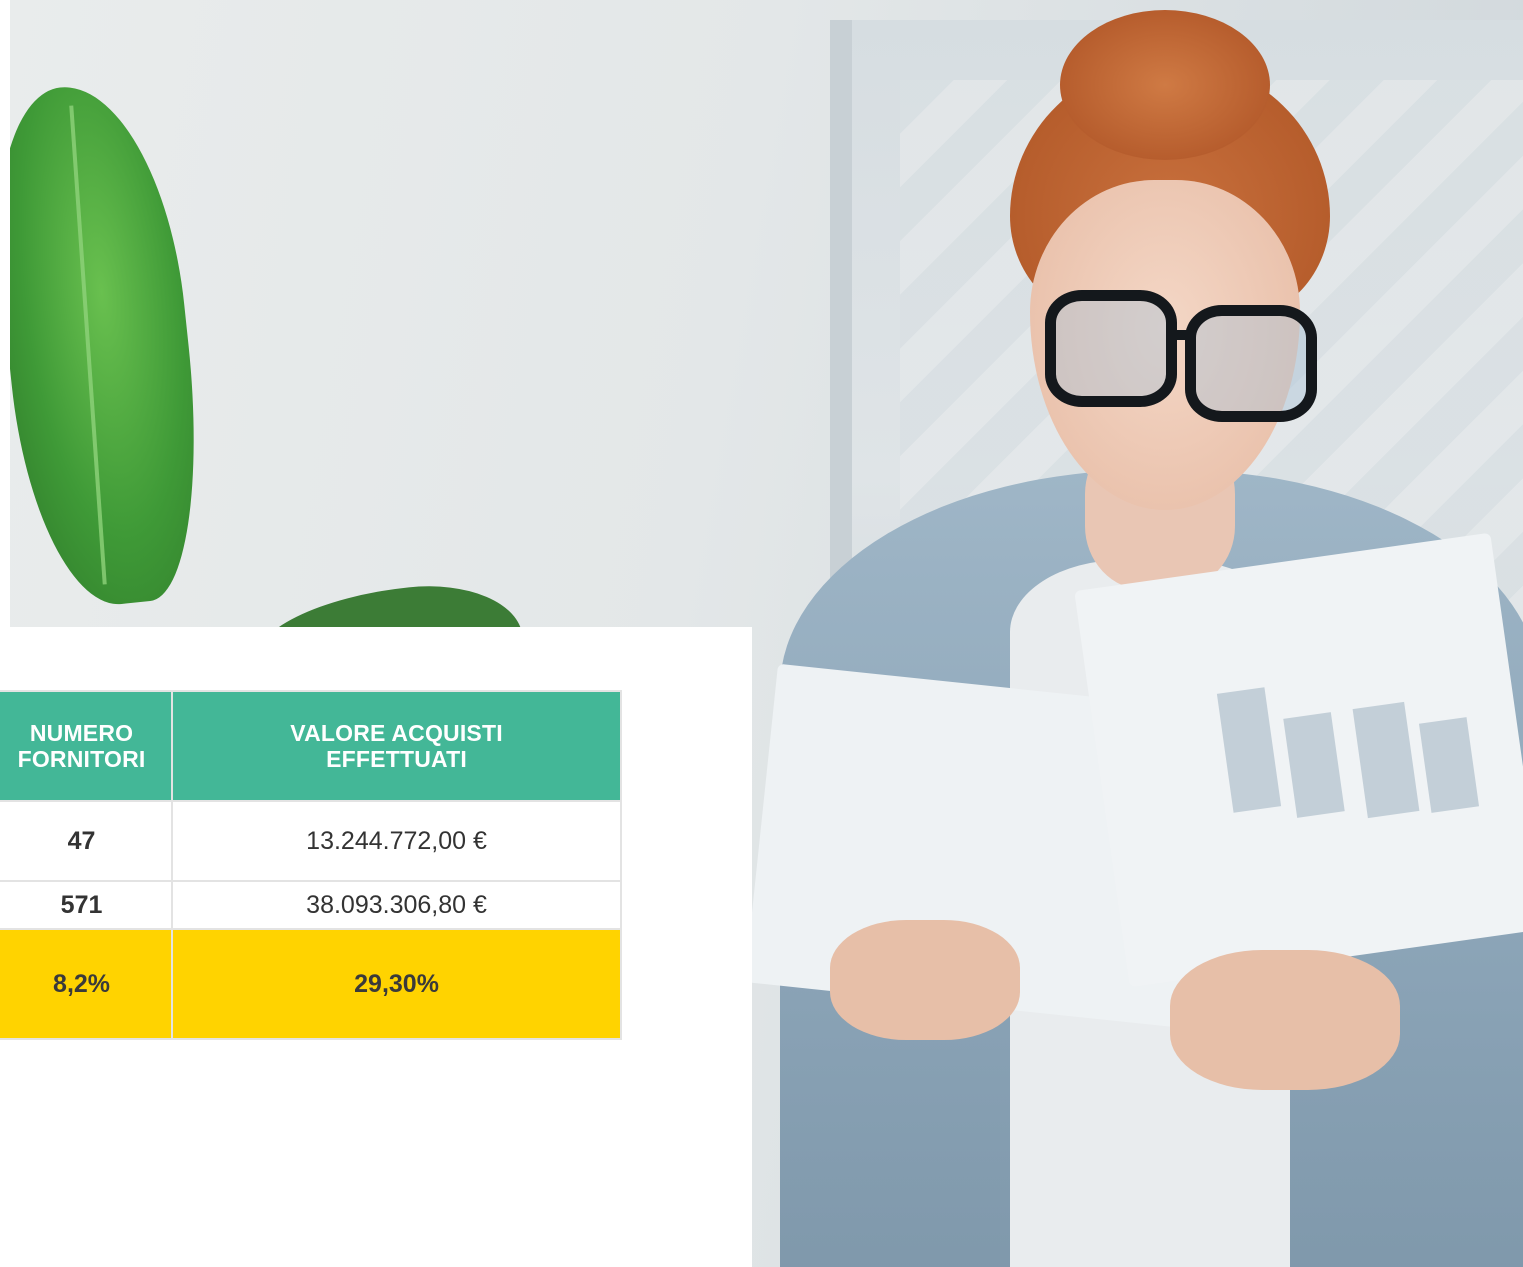 The height and width of the screenshot is (1267, 1523). What do you see at coordinates (1285, 1020) in the screenshot?
I see `person-right-hand` at bounding box center [1285, 1020].